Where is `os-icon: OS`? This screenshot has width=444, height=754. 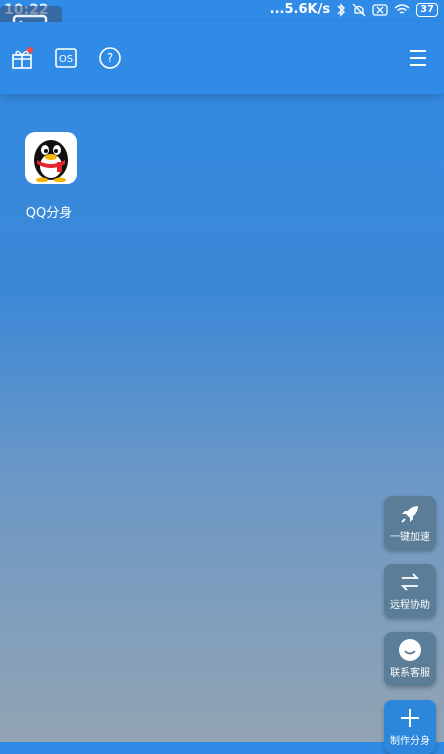 os-icon: OS is located at coordinates (66, 58).